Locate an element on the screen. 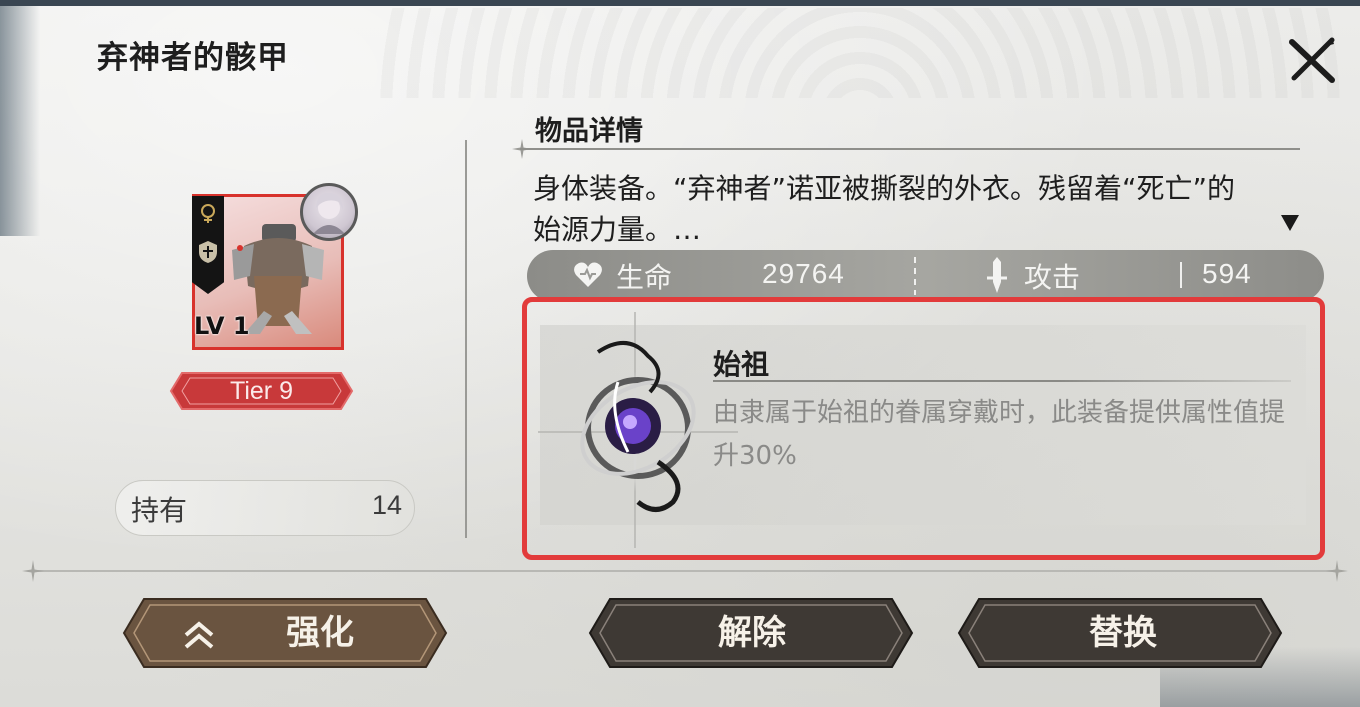 The width and height of the screenshot is (1360, 707). avatar-icon is located at coordinates (329, 213).